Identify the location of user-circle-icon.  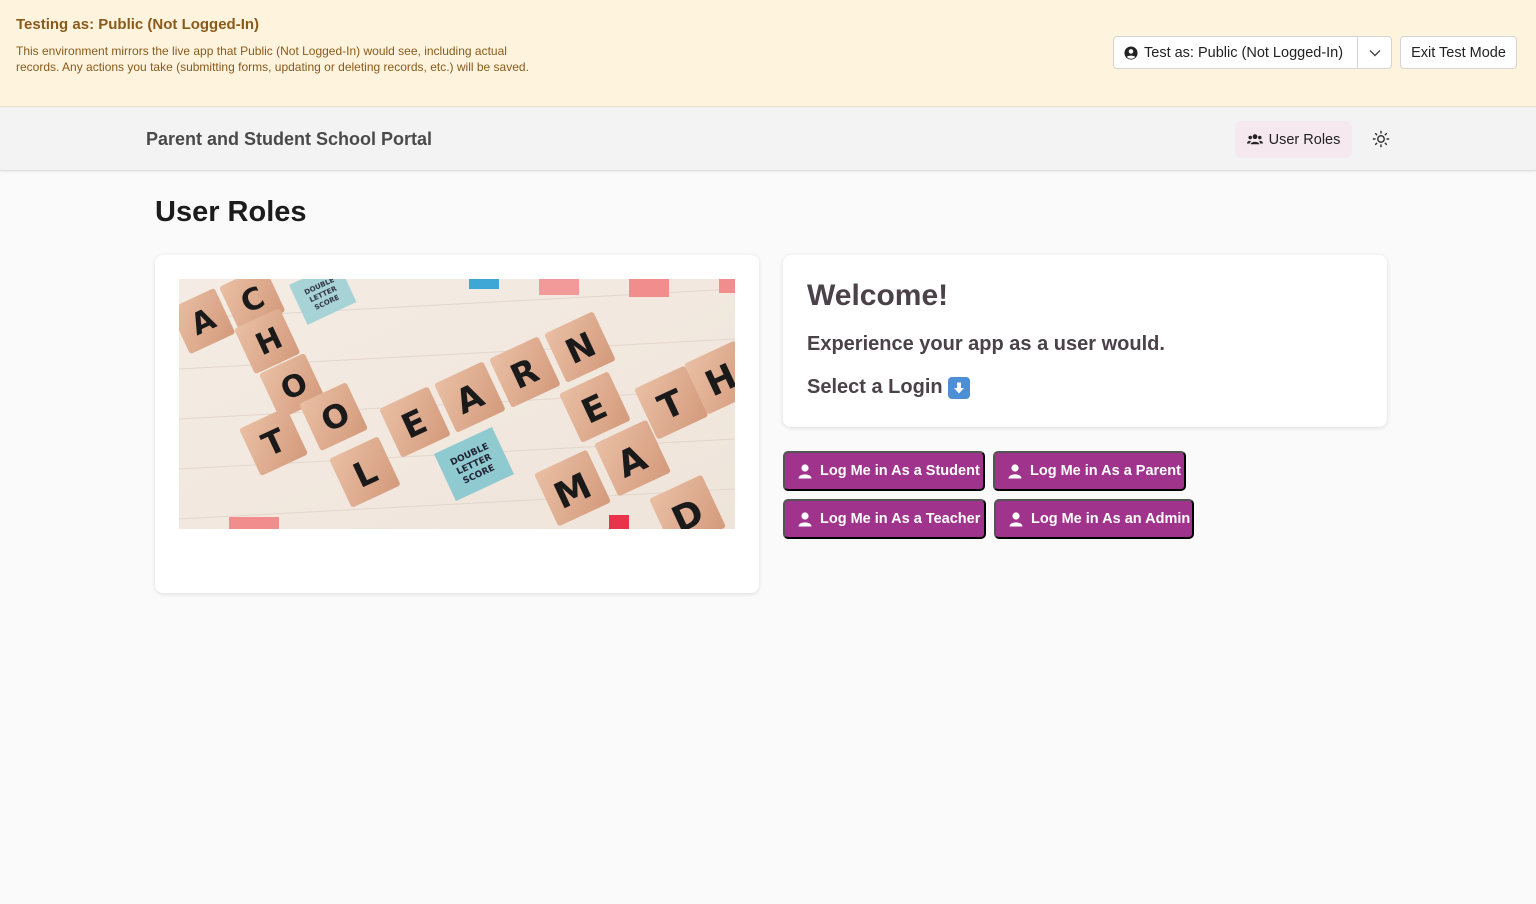
(1131, 52).